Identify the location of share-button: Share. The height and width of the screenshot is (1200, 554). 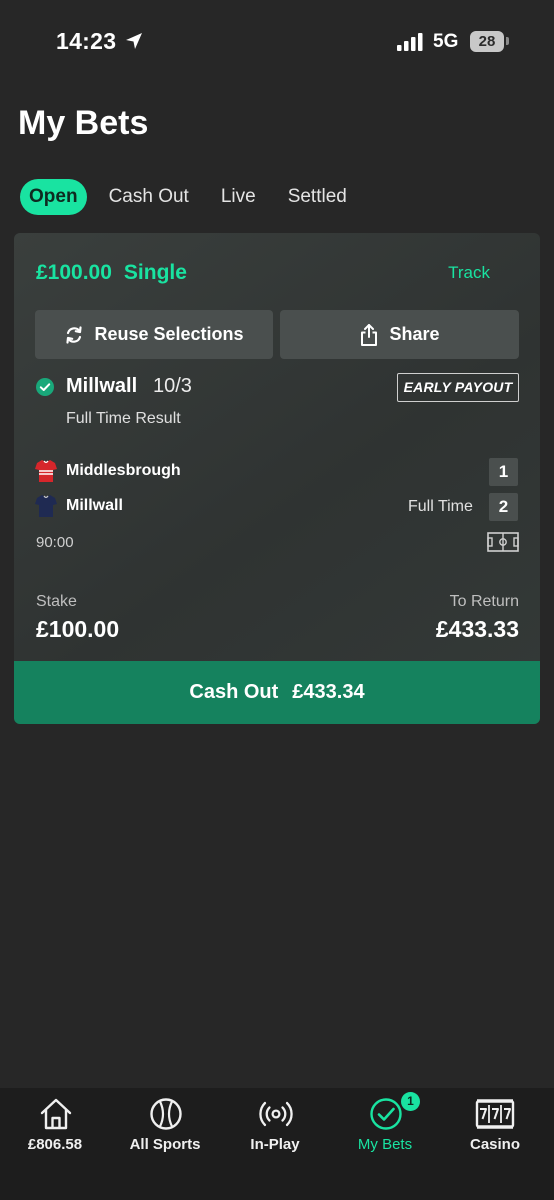
(399, 334).